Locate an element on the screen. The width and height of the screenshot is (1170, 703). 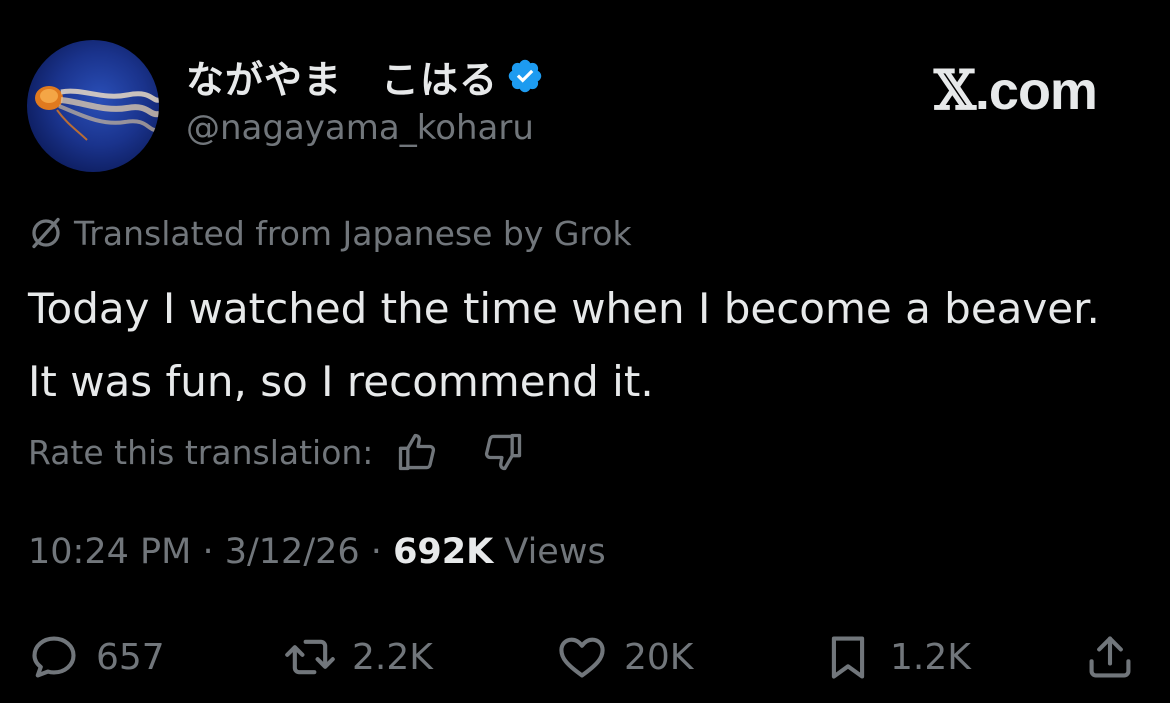
repost-icon is located at coordinates (310, 657).